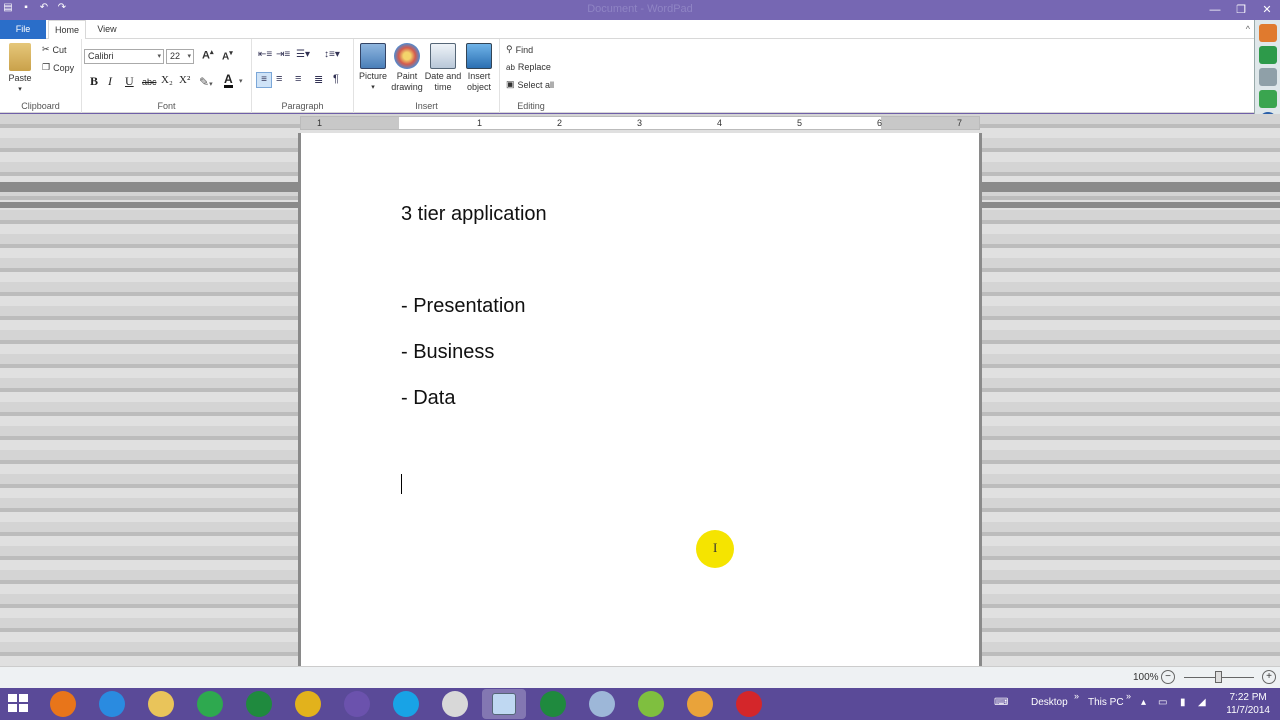 Image resolution: width=1280 pixels, height=720 pixels. What do you see at coordinates (332, 54) in the screenshot?
I see `line-spacing-icon: ↕≡▾` at bounding box center [332, 54].